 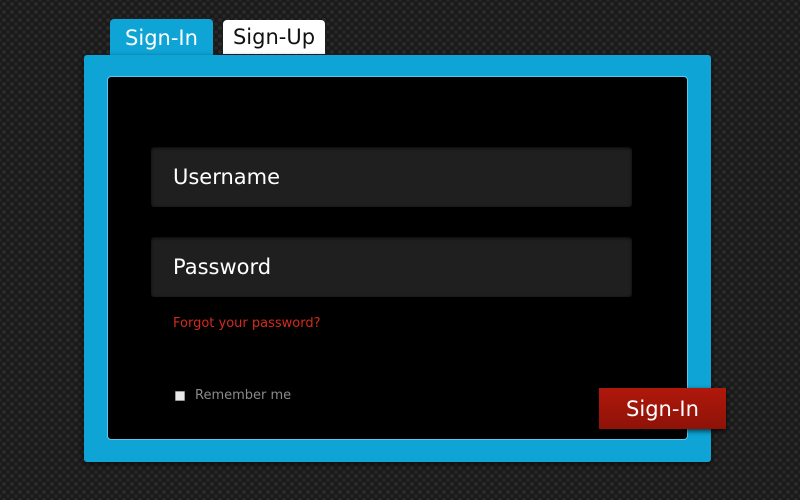 What do you see at coordinates (391, 267) in the screenshot?
I see `password-field: Password` at bounding box center [391, 267].